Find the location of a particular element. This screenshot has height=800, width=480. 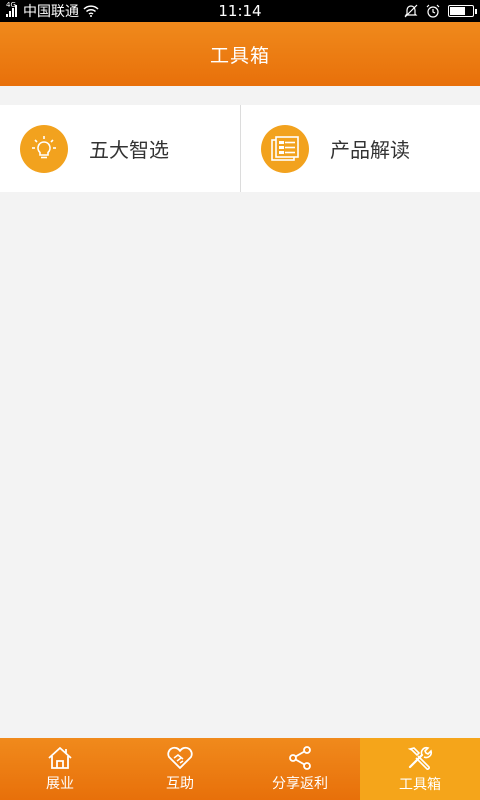

battery-level is located at coordinates (458, 11).